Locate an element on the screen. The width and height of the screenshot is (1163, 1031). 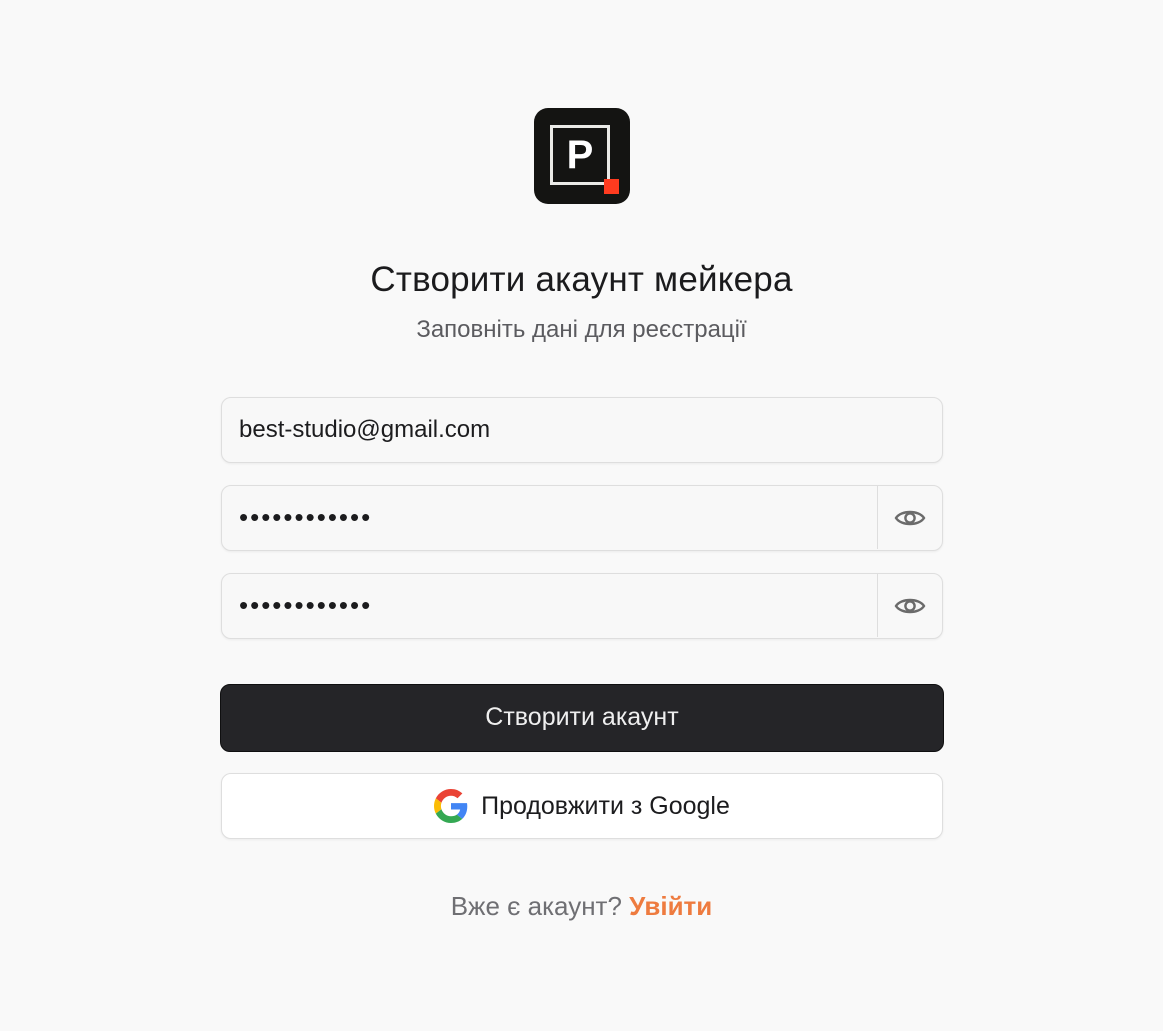
google-button-label: Продовжити з Google is located at coordinates (605, 805).